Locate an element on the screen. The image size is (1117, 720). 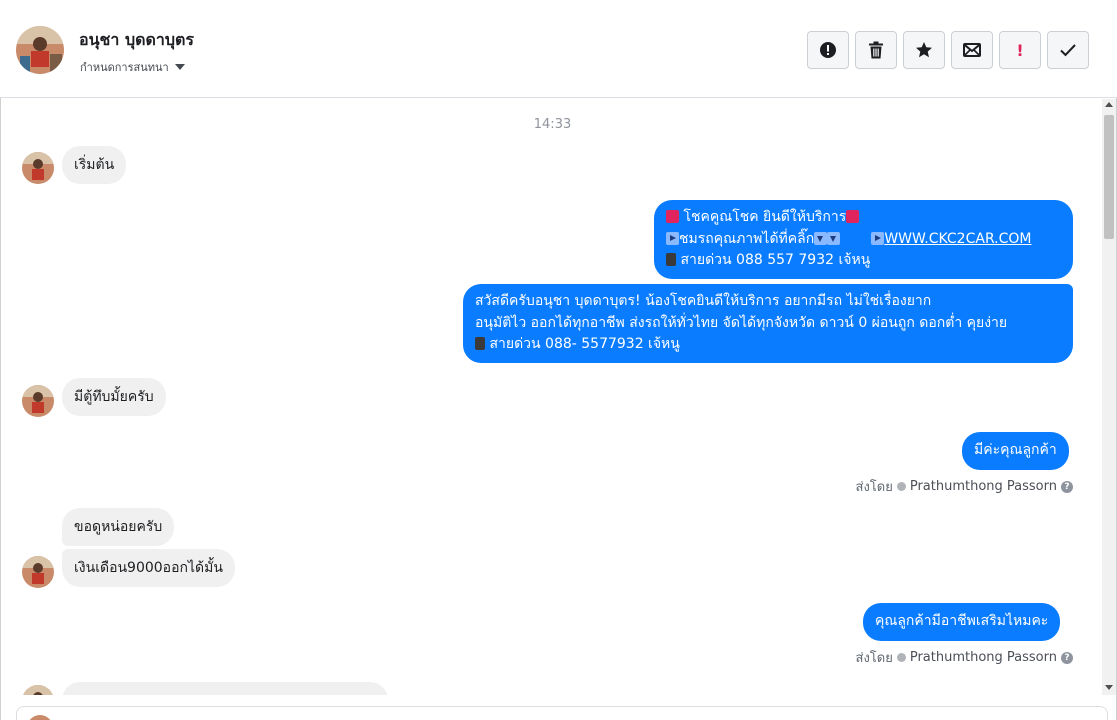
message-bubble-incoming-partial is located at coordinates (225, 688).